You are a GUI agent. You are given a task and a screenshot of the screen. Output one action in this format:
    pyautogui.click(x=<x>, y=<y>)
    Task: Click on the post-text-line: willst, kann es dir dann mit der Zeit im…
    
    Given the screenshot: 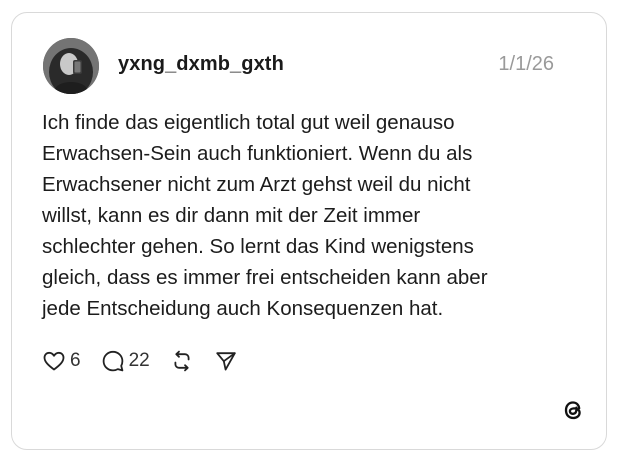 What is the action you would take?
    pyautogui.click(x=231, y=215)
    